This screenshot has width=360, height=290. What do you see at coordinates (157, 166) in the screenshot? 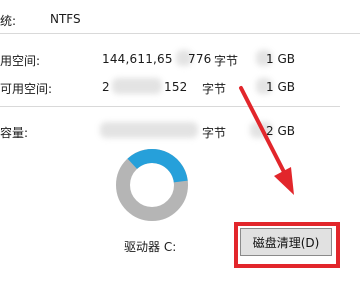
I see `usage-donut-used` at bounding box center [157, 166].